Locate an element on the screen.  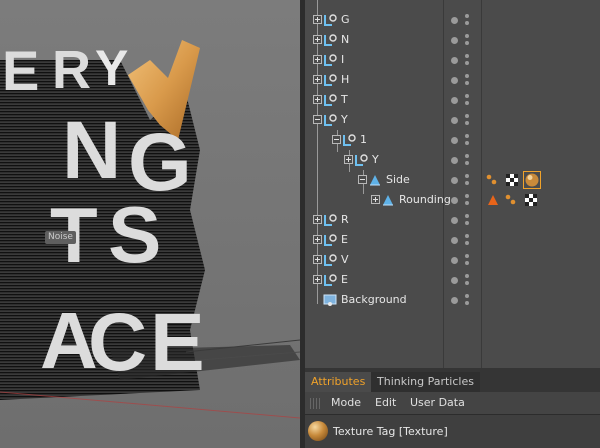
object-row: 1 is located at coordinates (452, 140).